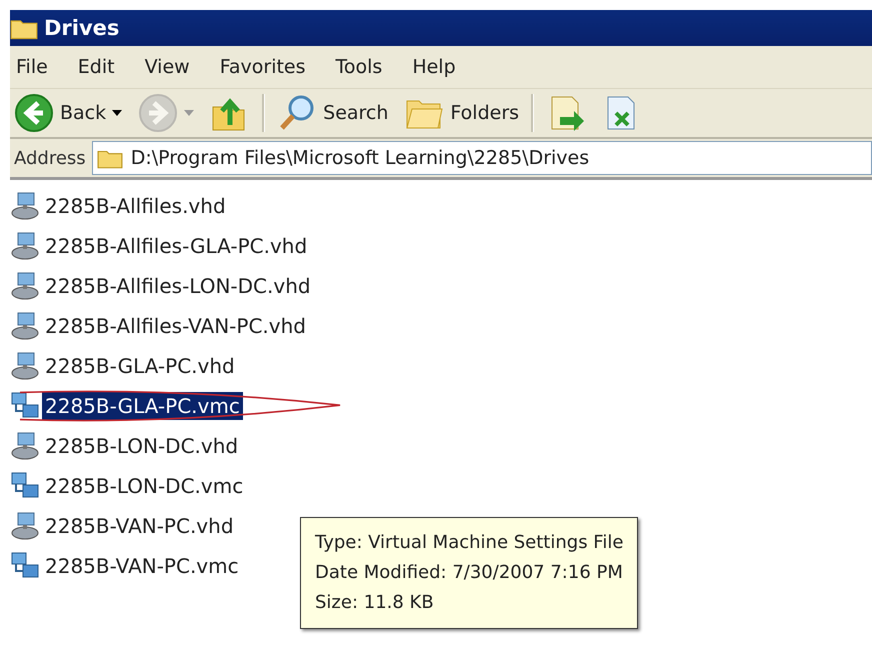 The image size is (872, 669). What do you see at coordinates (32, 67) in the screenshot?
I see `menu-item: File` at bounding box center [32, 67].